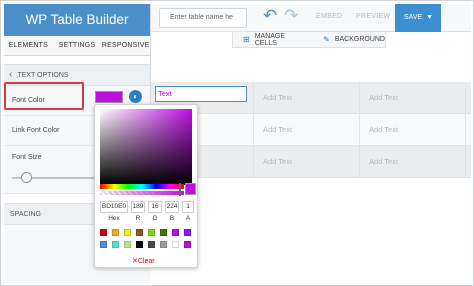 The width and height of the screenshot is (474, 286). I want to click on text-options-title: TEXT OPTIONS, so click(43, 75).